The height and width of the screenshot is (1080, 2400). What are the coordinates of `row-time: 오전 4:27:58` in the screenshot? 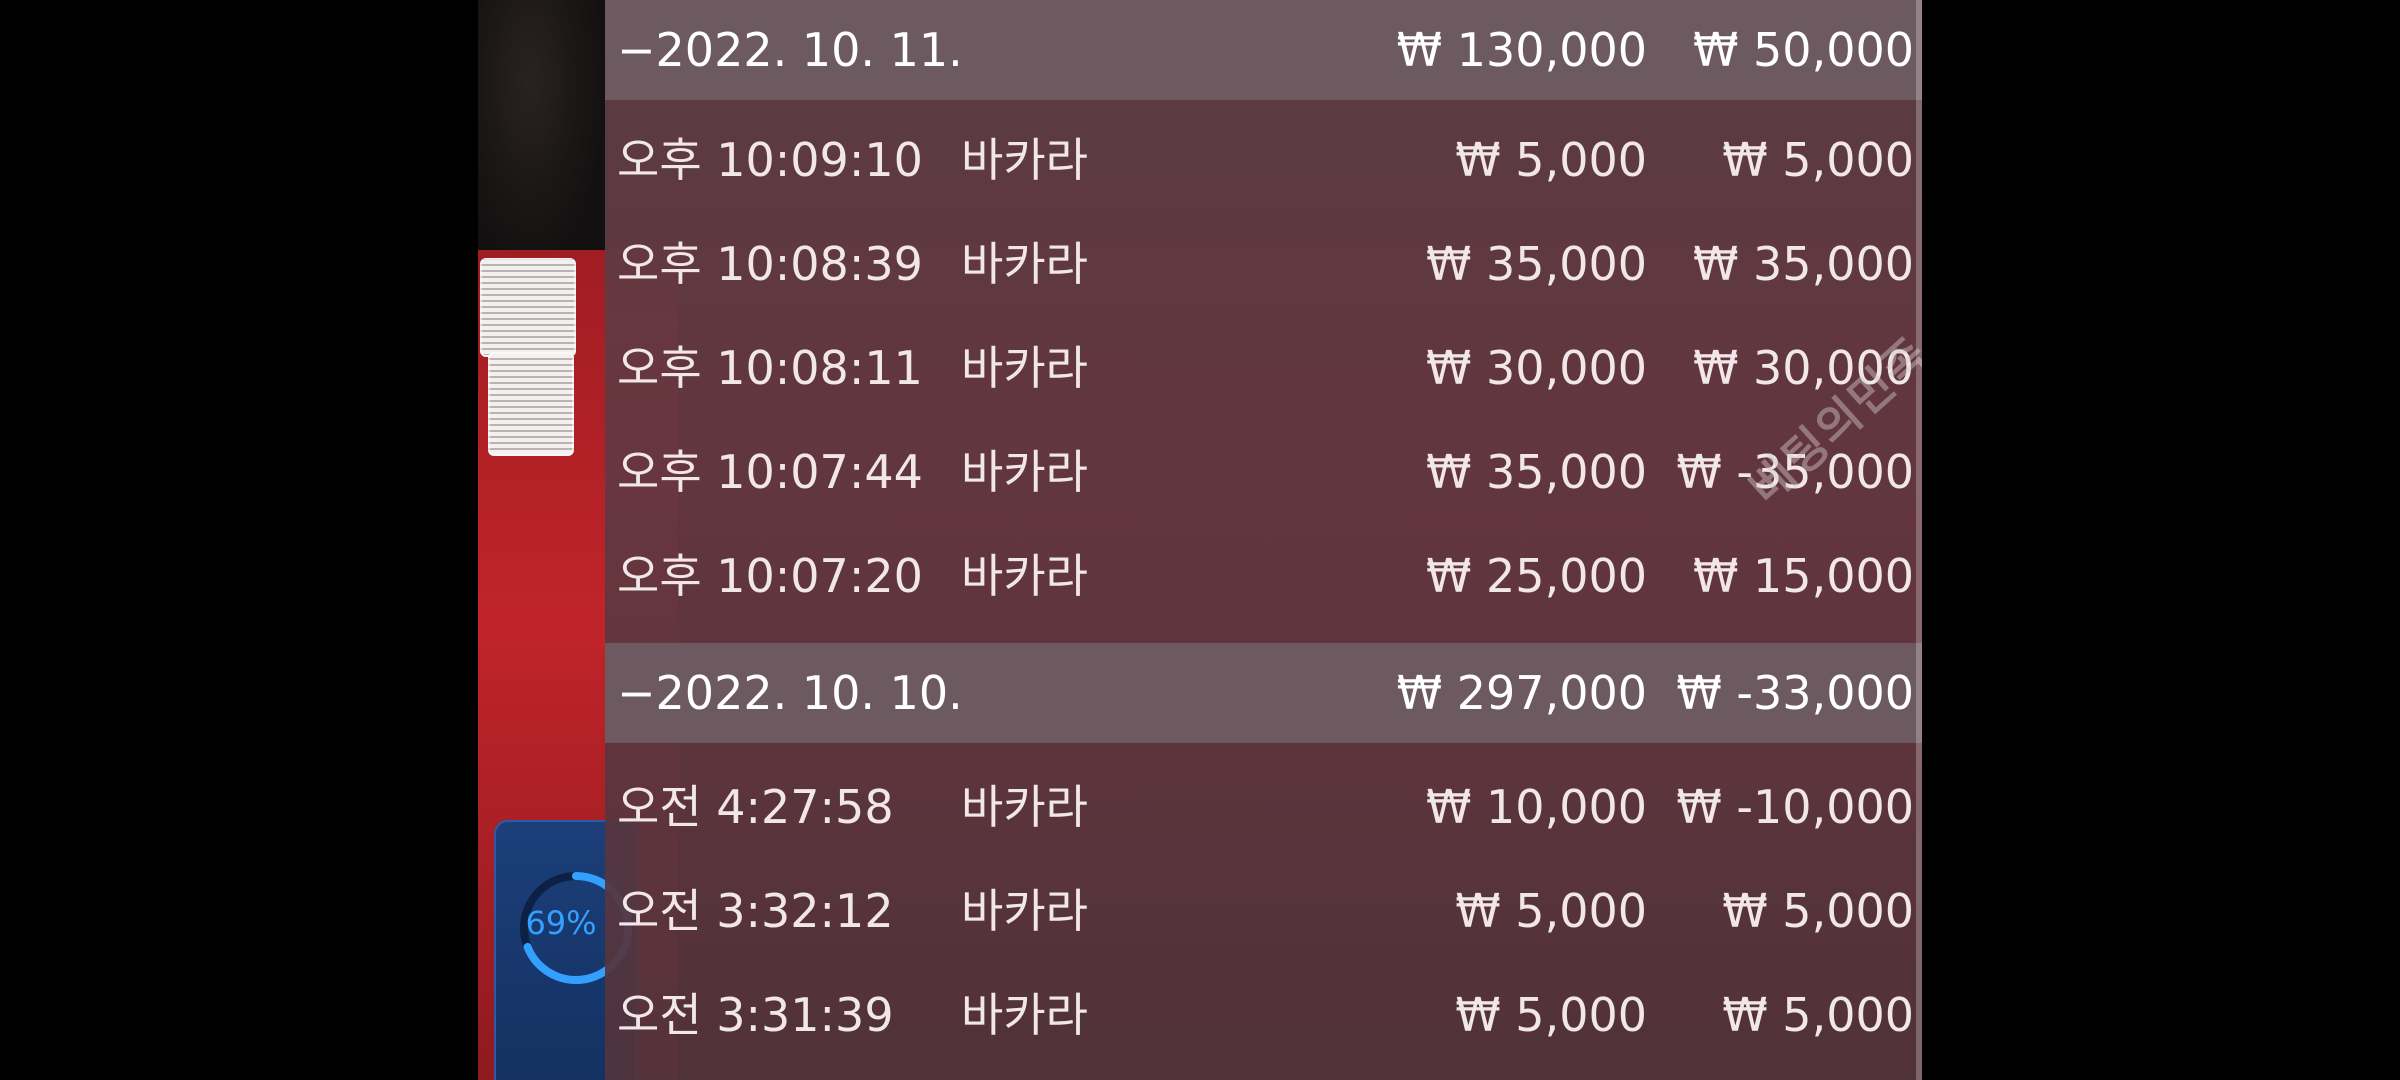 It's located at (755, 807).